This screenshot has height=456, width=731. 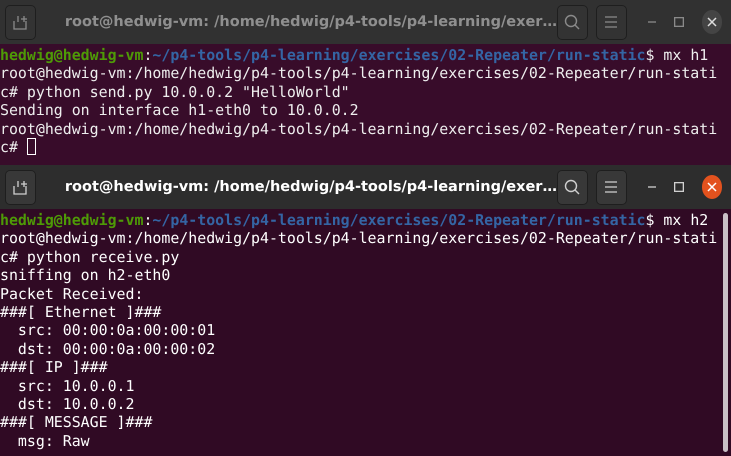 What do you see at coordinates (677, 55) in the screenshot?
I see `prompt-command: $ mx h1` at bounding box center [677, 55].